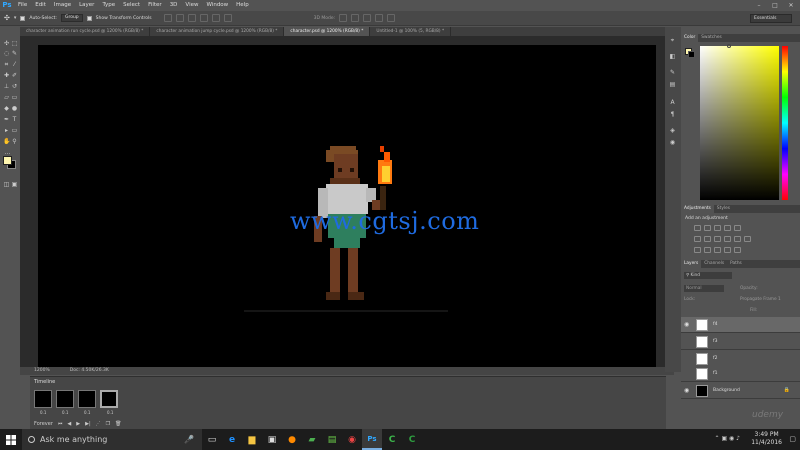 Image resolution: width=800 pixels, height=450 pixels. What do you see at coordinates (174, 5) in the screenshot?
I see `menu-3d: 3D` at bounding box center [174, 5].